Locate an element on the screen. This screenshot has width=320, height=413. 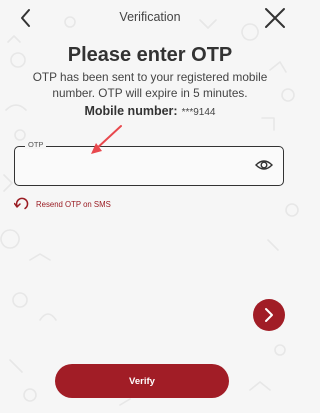
otp-field-label: OTP is located at coordinates (36, 144).